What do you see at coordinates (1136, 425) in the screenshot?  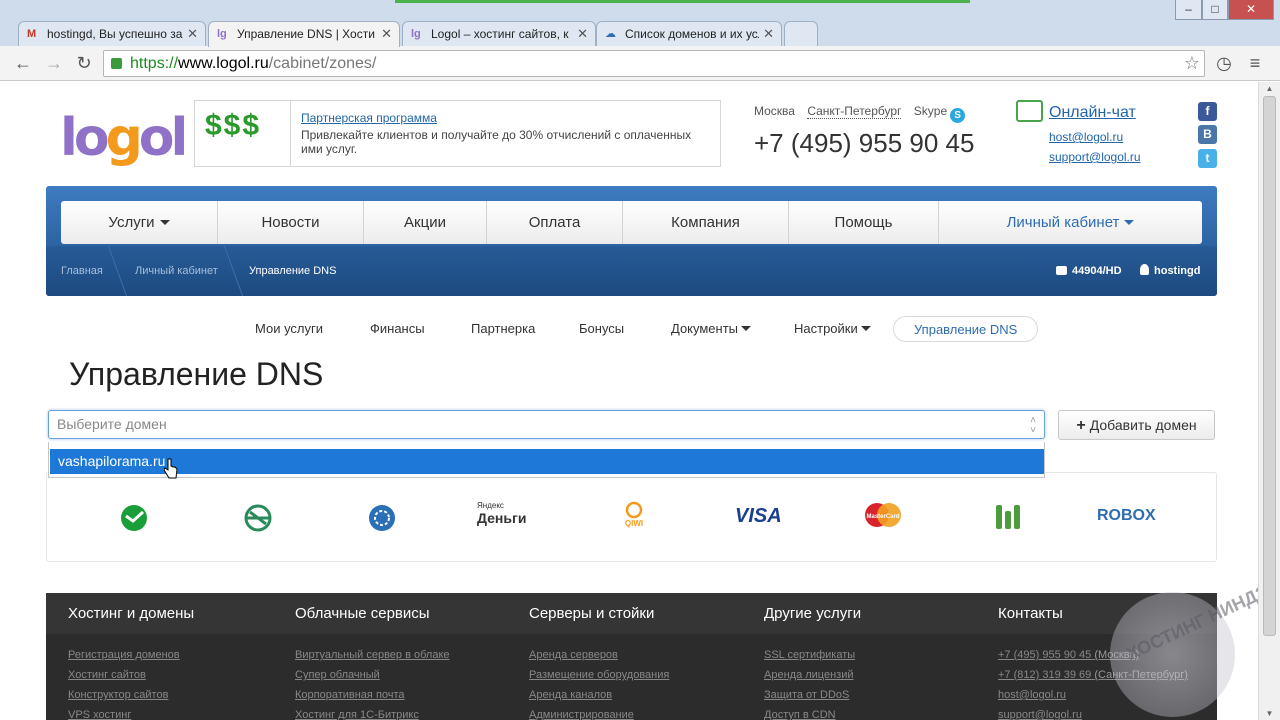 I see `add-domain-button: + Добавить домен` at bounding box center [1136, 425].